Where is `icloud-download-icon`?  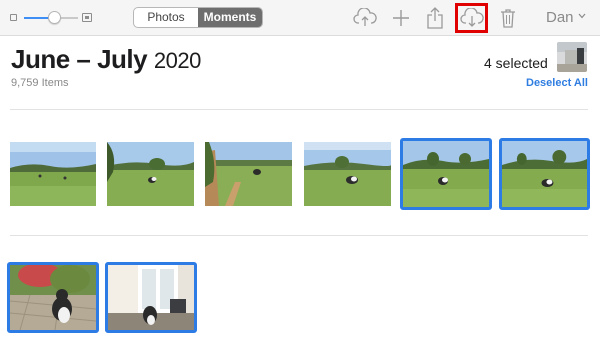
icloud-download-icon is located at coordinates (472, 17).